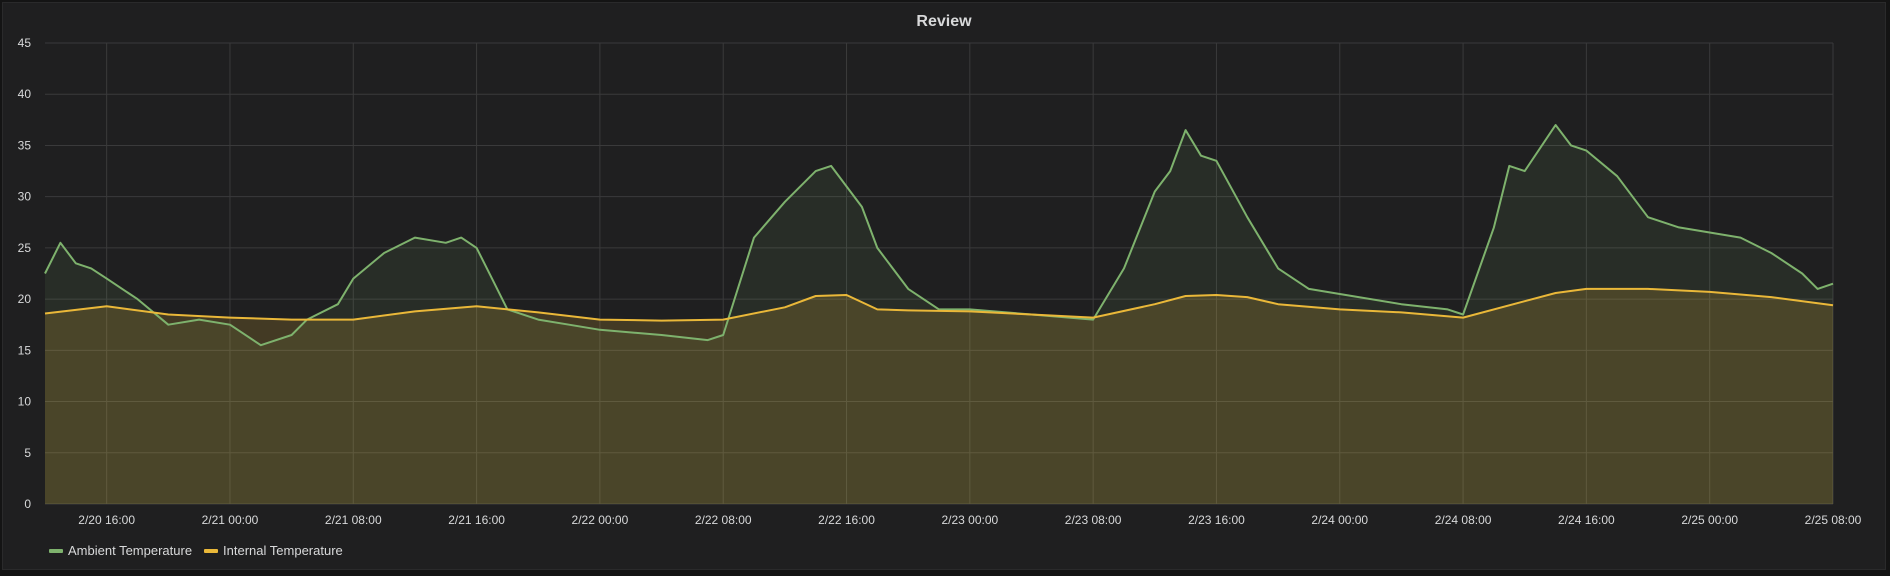  I want to click on y-tick-label: 0, so click(27, 504).